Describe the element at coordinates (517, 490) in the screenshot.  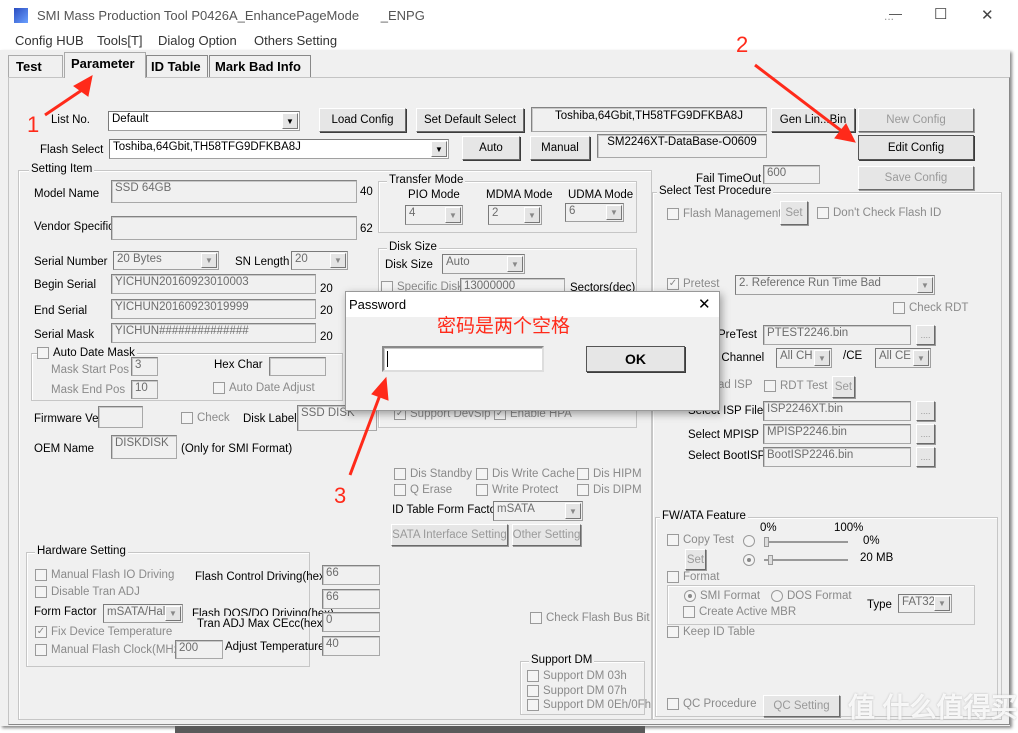
I see `write-protect-checkbox: Write Protect` at that location.